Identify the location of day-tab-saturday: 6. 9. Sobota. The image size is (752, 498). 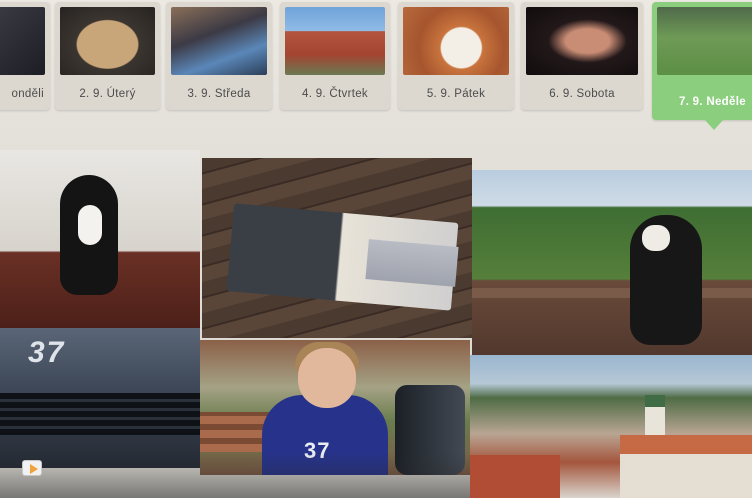
(582, 56).